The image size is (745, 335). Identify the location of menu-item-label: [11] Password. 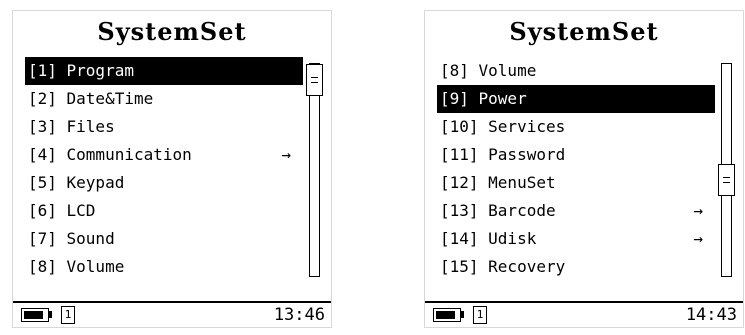
(503, 154).